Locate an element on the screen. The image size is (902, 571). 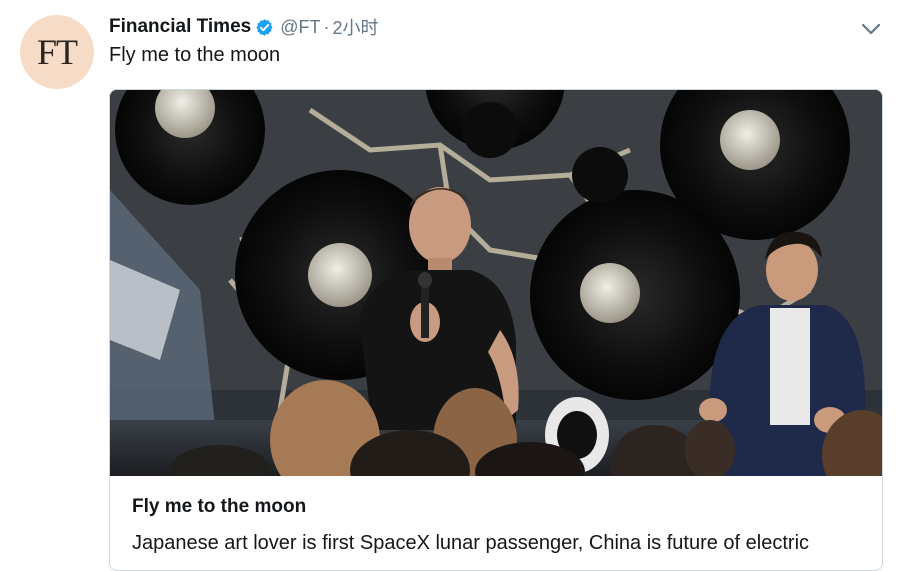
avatar-logo-text: FT is located at coordinates (57, 52).